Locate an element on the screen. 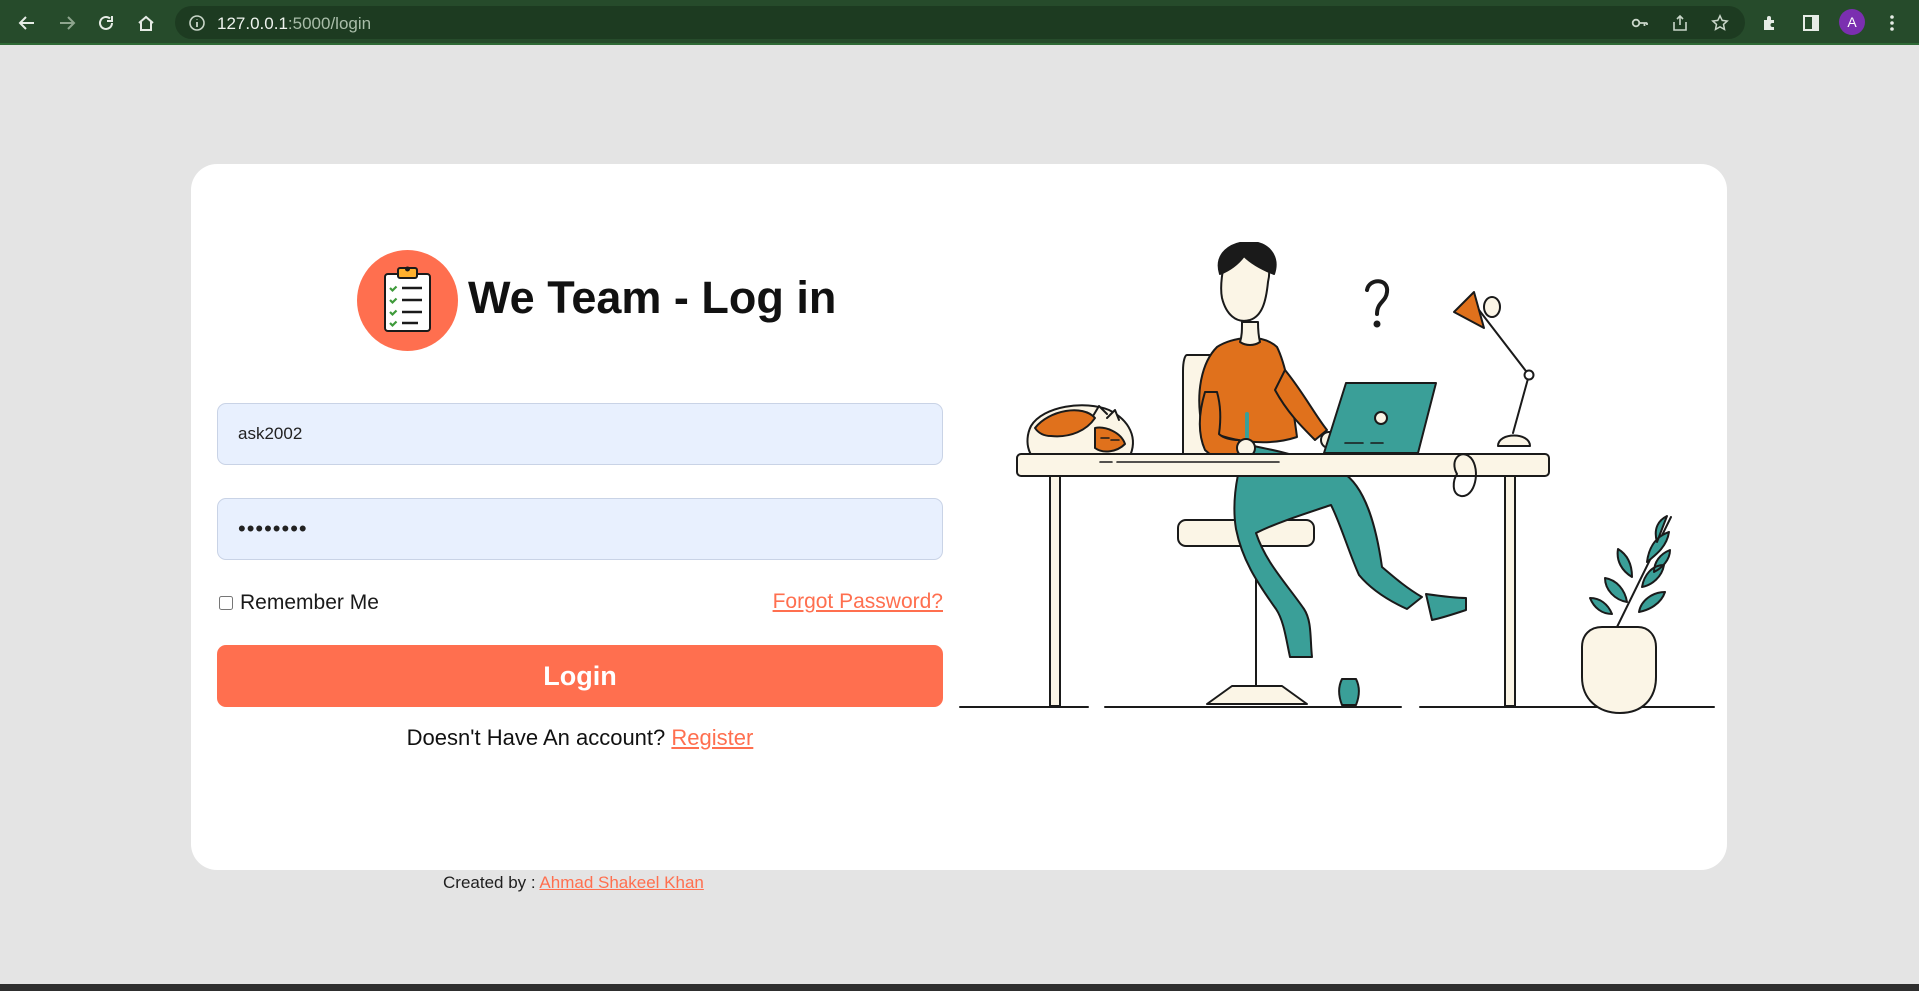  key-icon is located at coordinates (1639, 23).